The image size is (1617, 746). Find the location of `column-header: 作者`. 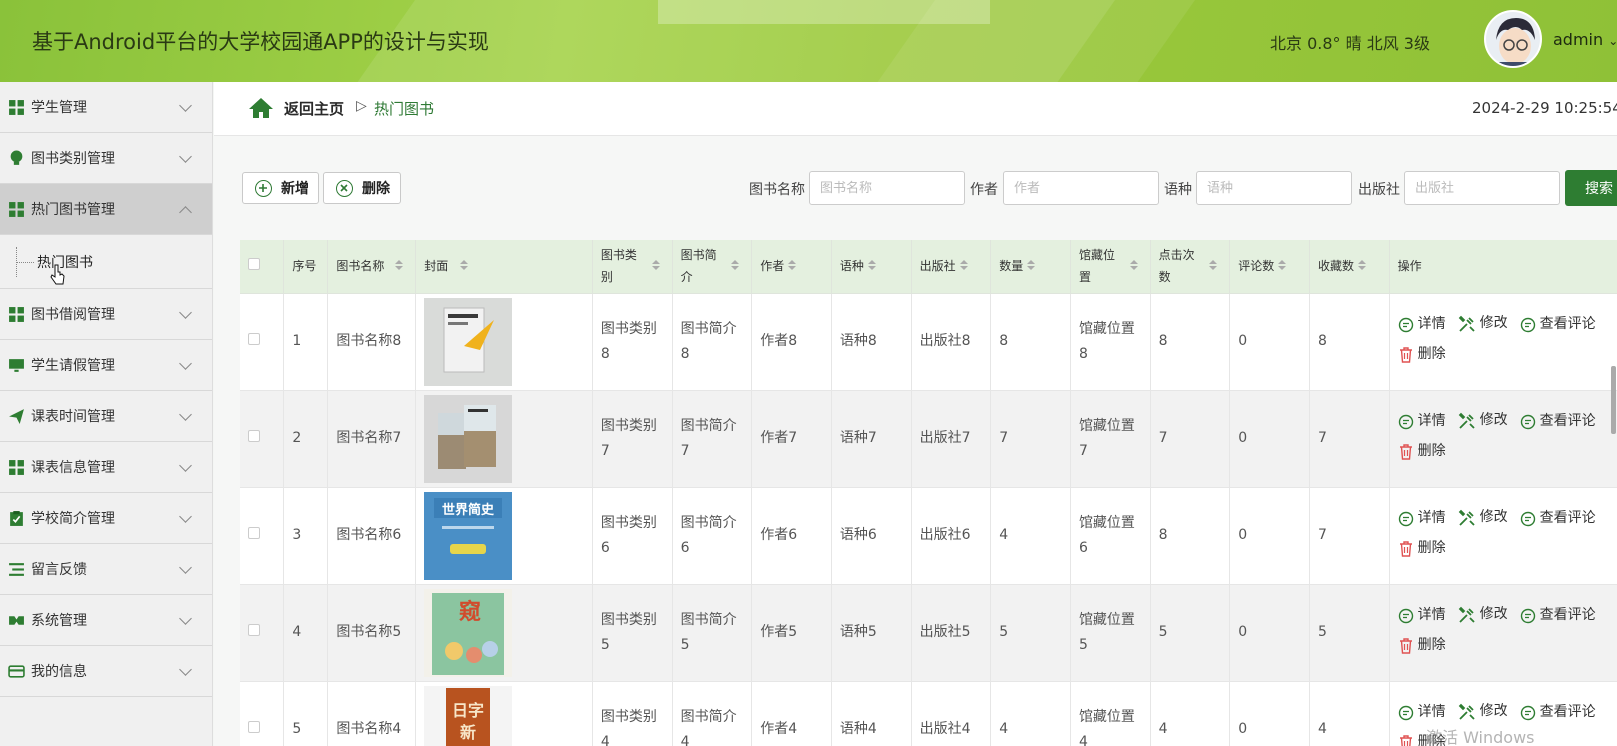

column-header: 作者 is located at coordinates (791, 267).